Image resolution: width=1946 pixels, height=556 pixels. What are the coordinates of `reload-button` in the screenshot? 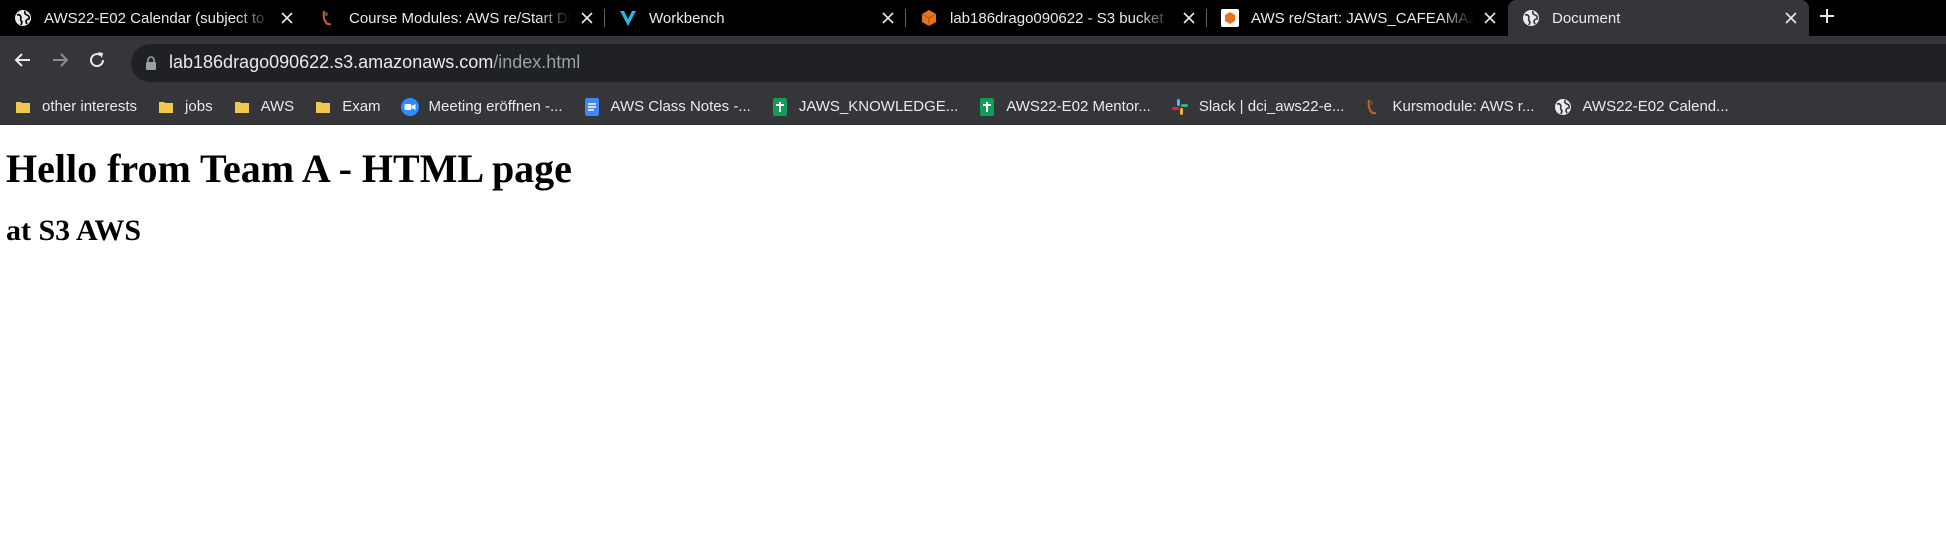 It's located at (97, 63).